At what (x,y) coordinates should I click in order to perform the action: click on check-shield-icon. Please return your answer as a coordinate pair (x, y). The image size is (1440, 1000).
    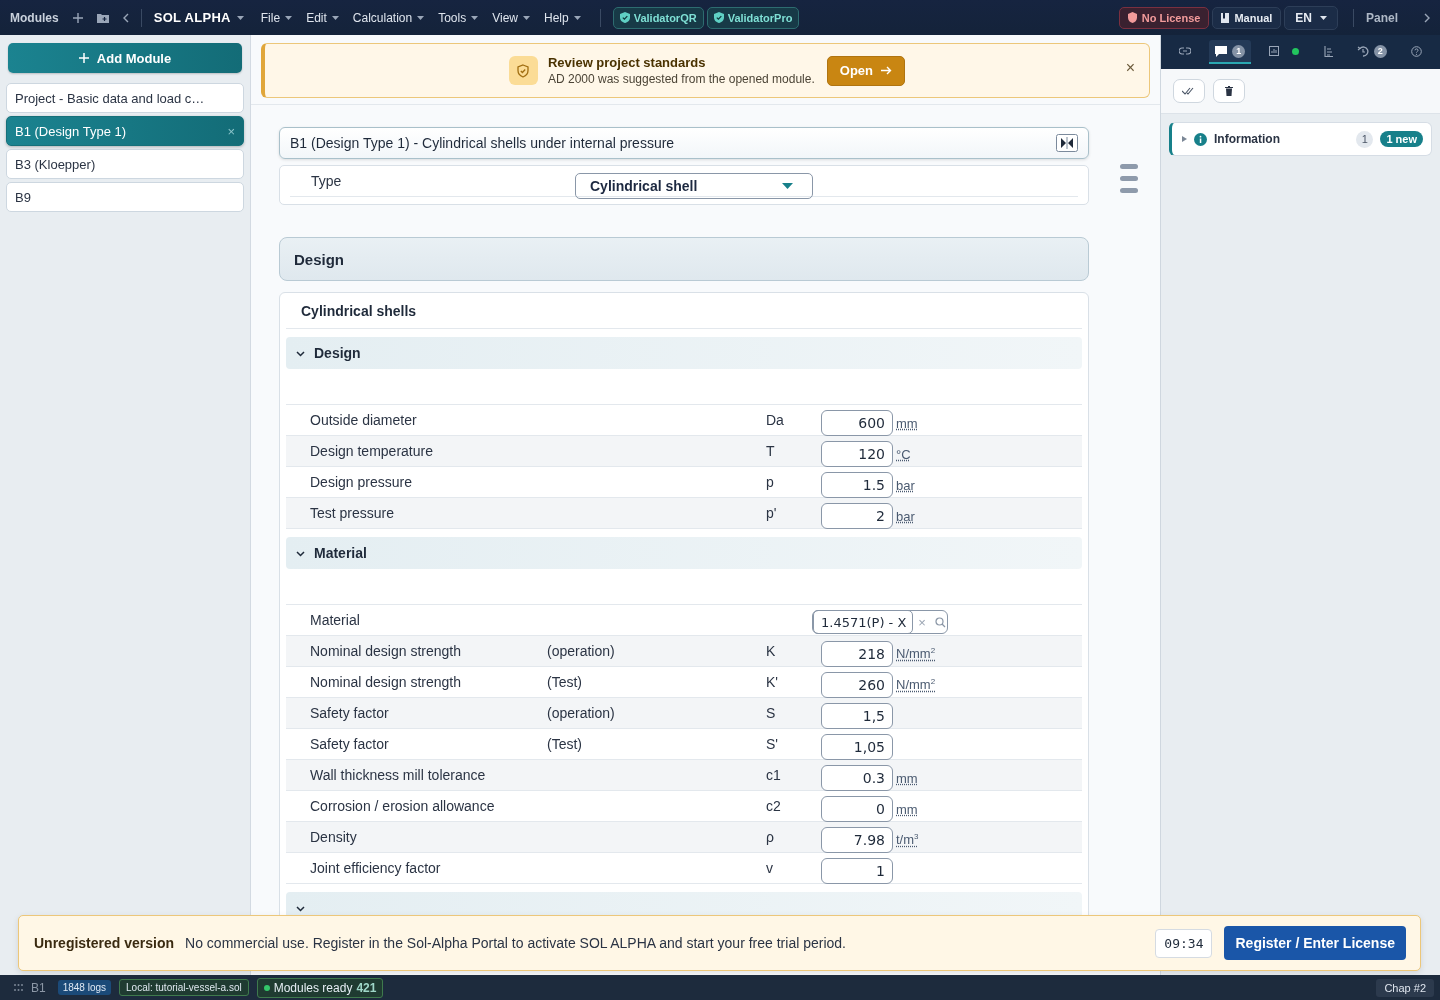
    Looking at the image, I should click on (718, 17).